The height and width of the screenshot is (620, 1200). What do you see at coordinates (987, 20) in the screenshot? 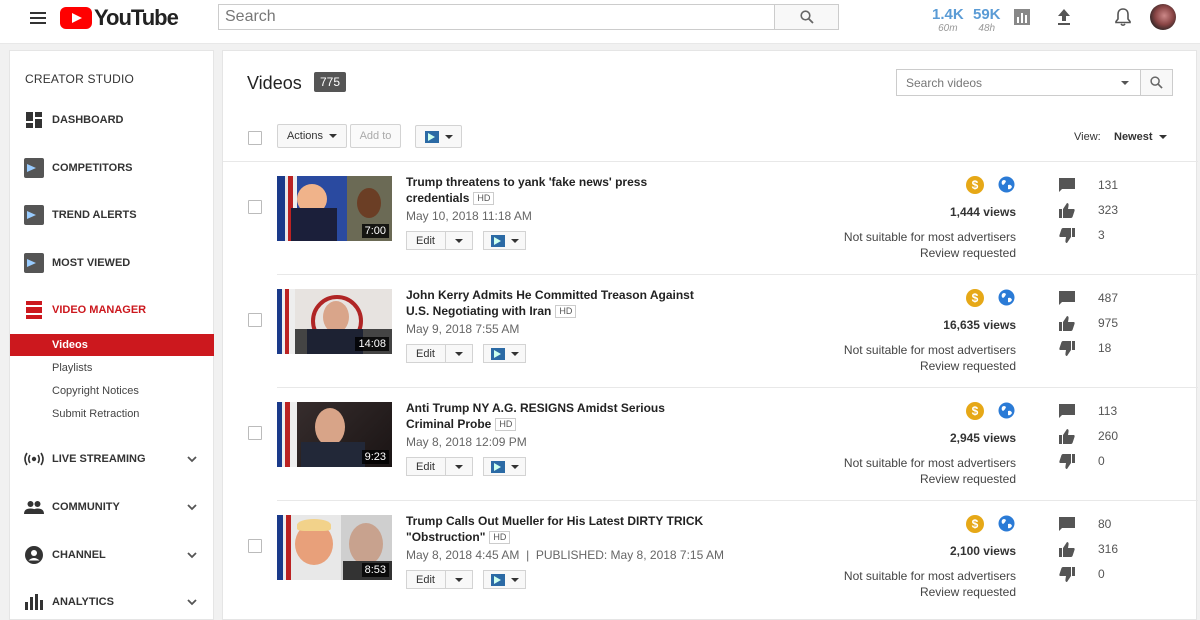
I see `stat-realtime-48h: 59K 48h` at bounding box center [987, 20].